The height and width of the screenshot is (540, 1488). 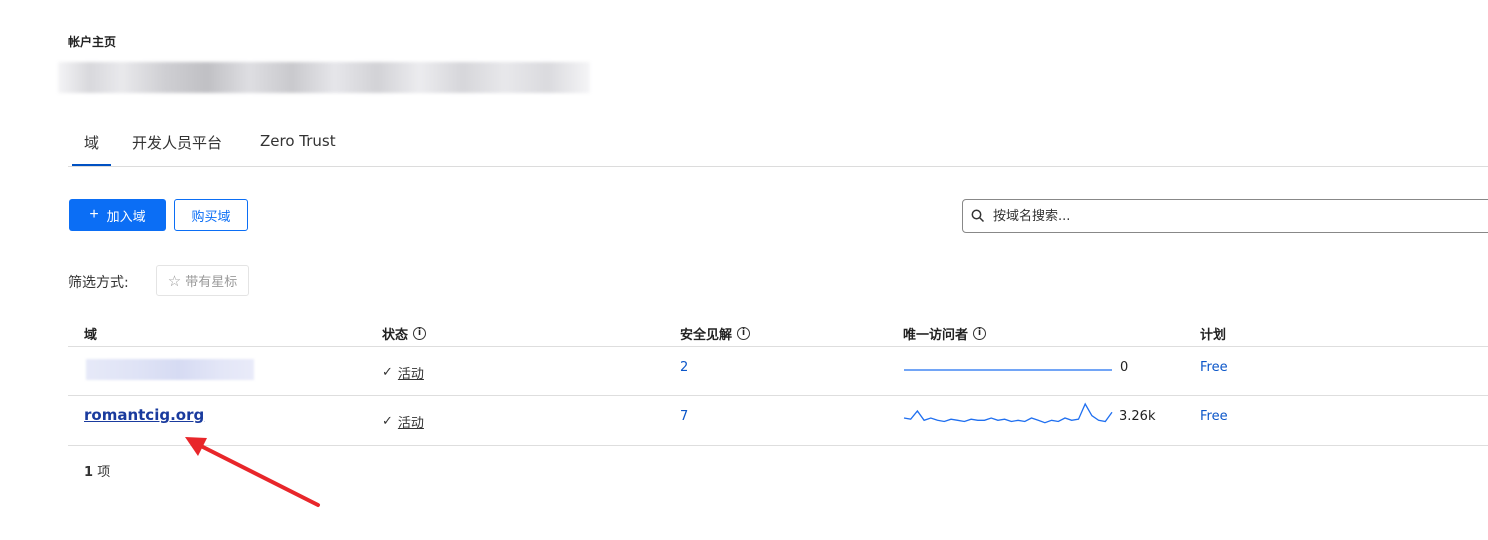 What do you see at coordinates (144, 415) in the screenshot?
I see `domain-link: romantcig.org` at bounding box center [144, 415].